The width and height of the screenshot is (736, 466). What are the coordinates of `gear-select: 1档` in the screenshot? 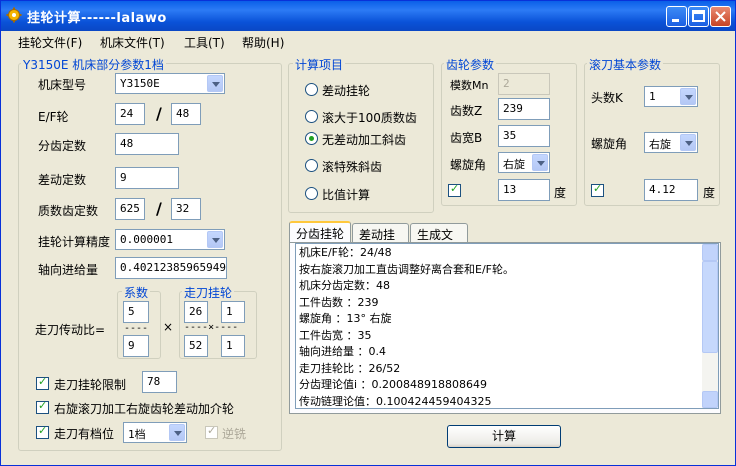 It's located at (155, 432).